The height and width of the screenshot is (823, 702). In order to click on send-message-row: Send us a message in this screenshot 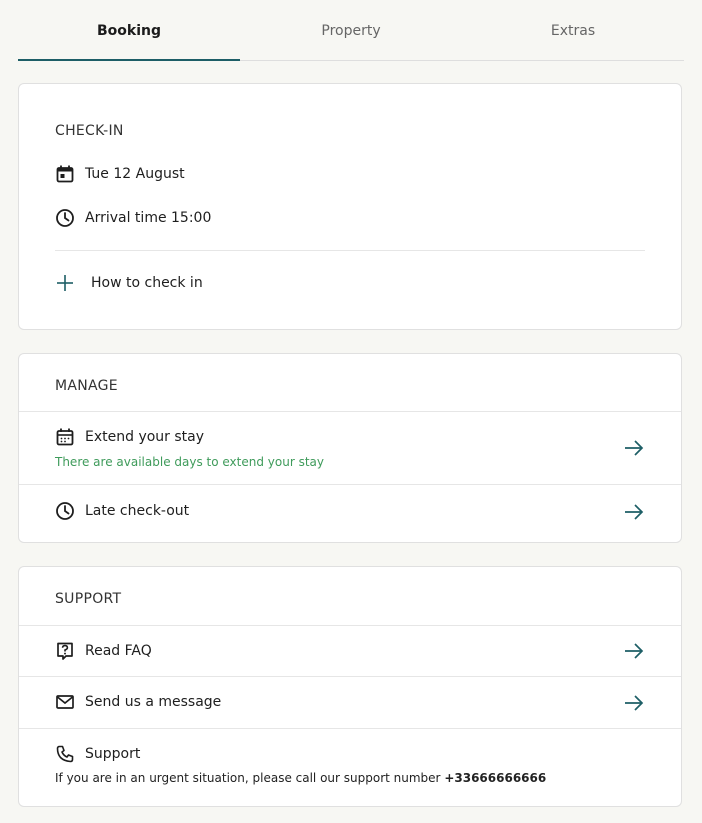, I will do `click(350, 702)`.